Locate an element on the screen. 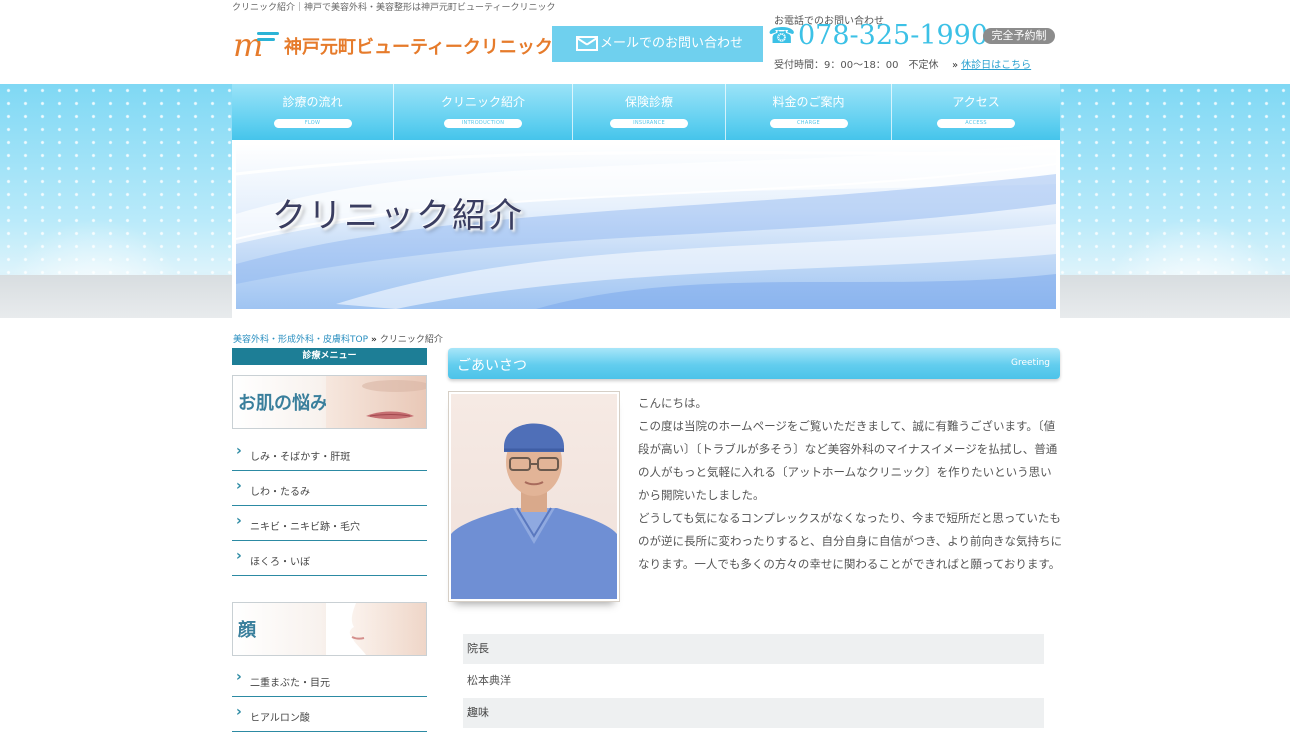 This screenshot has width=1290, height=732. breadcrumb-home-link: 美容外科・形成外科・皮膚科TOP is located at coordinates (300, 340).